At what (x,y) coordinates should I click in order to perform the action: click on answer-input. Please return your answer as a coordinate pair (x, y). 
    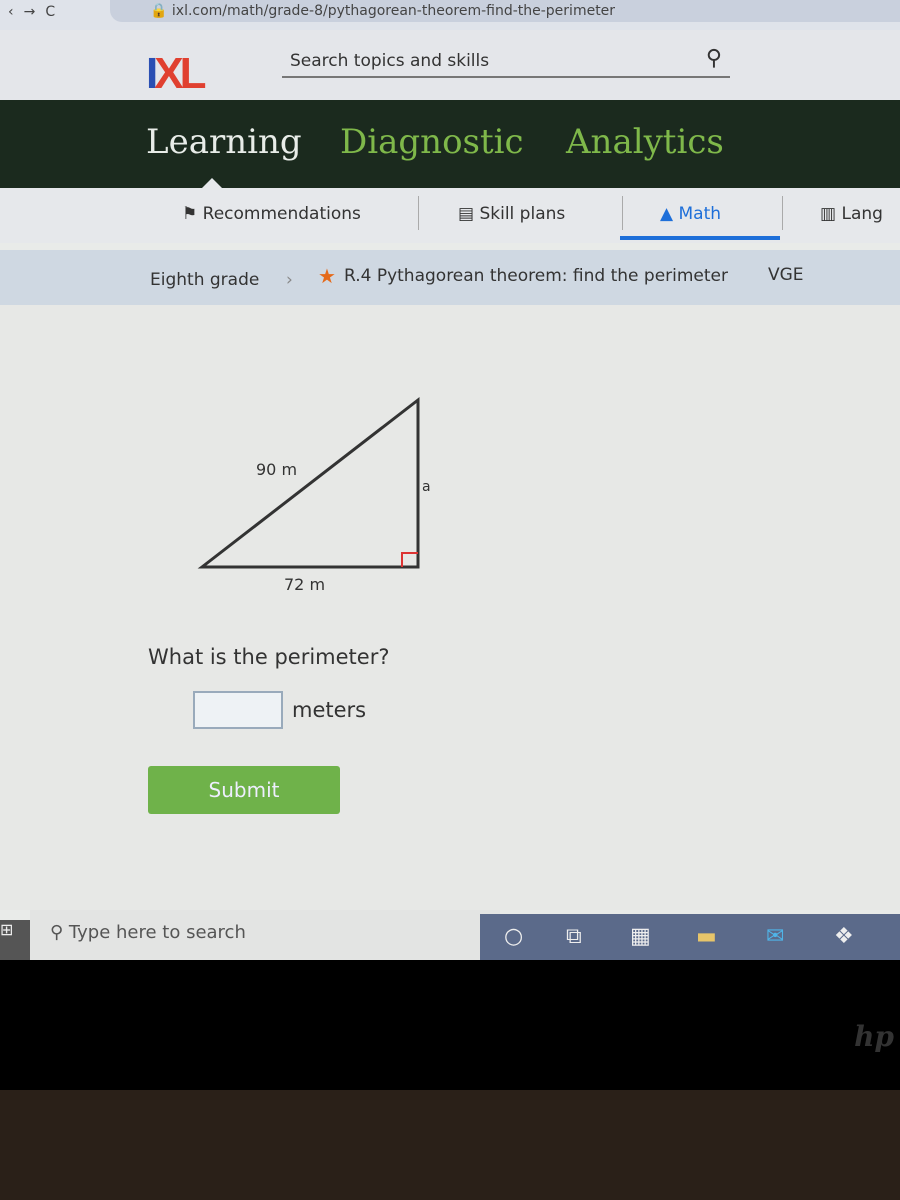
    Looking at the image, I should click on (238, 710).